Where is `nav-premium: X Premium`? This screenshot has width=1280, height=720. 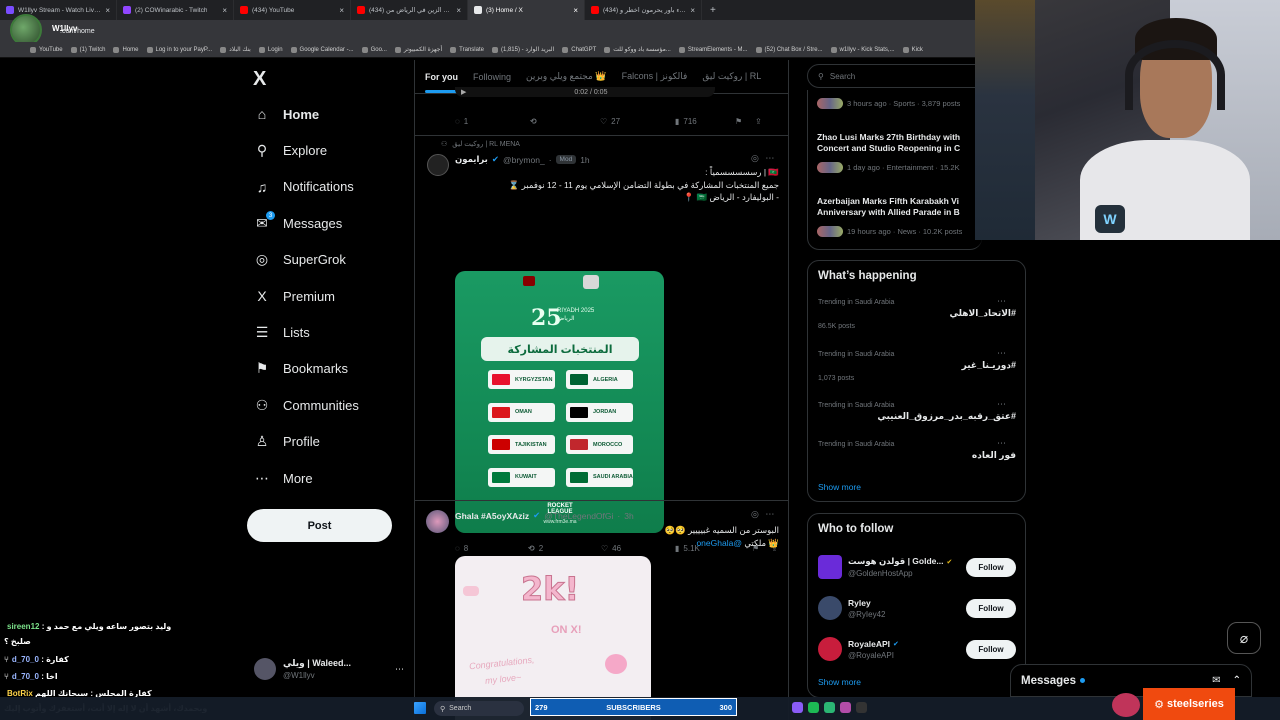
nav-premium: X Premium is located at coordinates (324, 296).